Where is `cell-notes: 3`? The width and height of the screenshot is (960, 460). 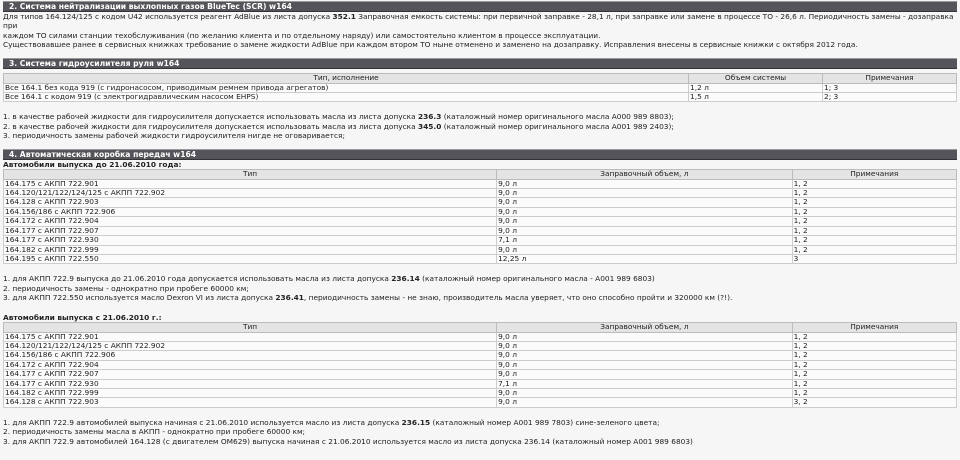
cell-notes: 3 is located at coordinates (874, 259).